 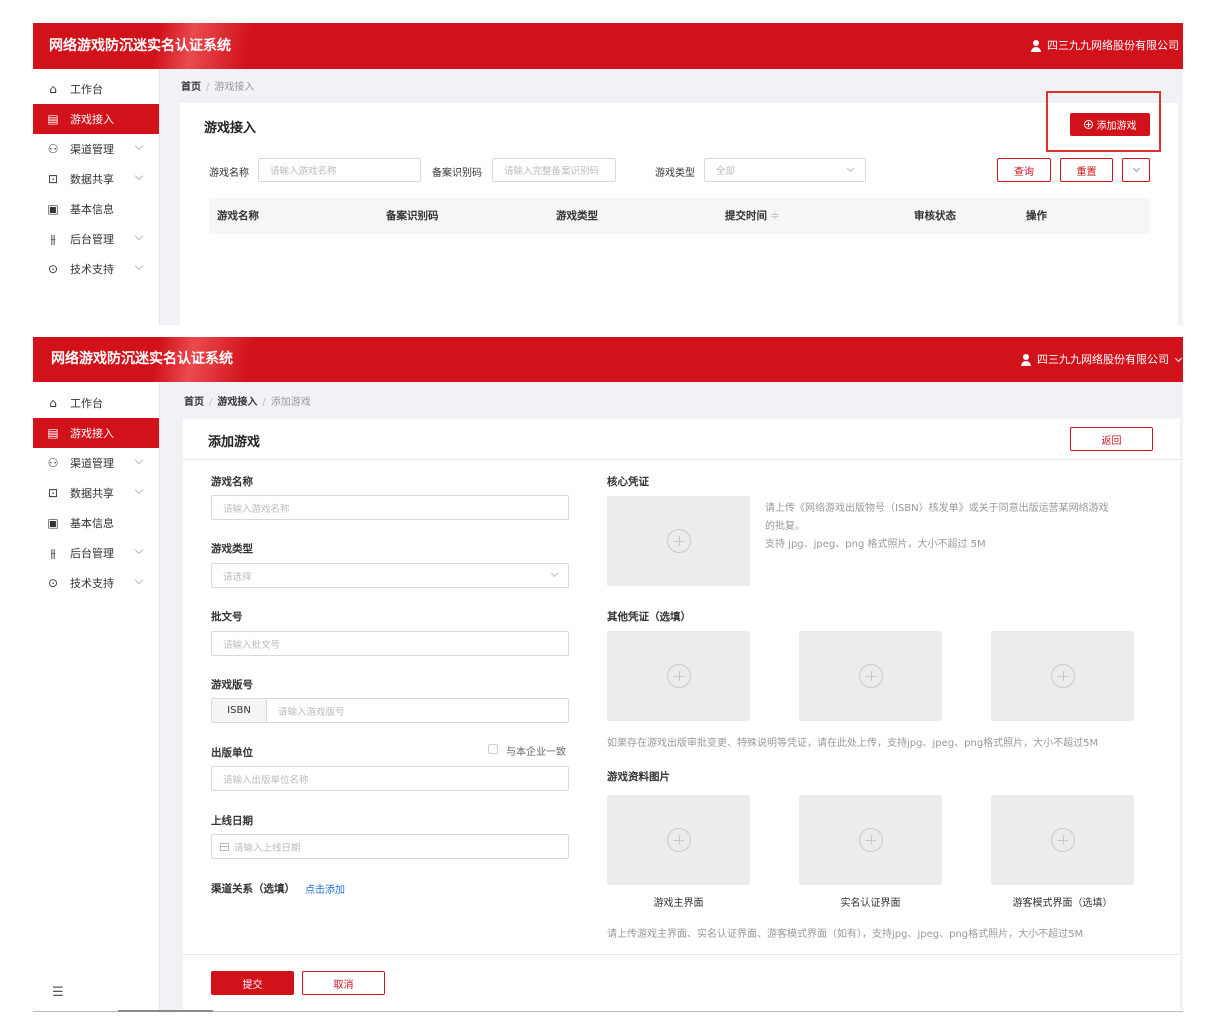 I want to click on game-type-label: 游戏类型, so click(x=675, y=173).